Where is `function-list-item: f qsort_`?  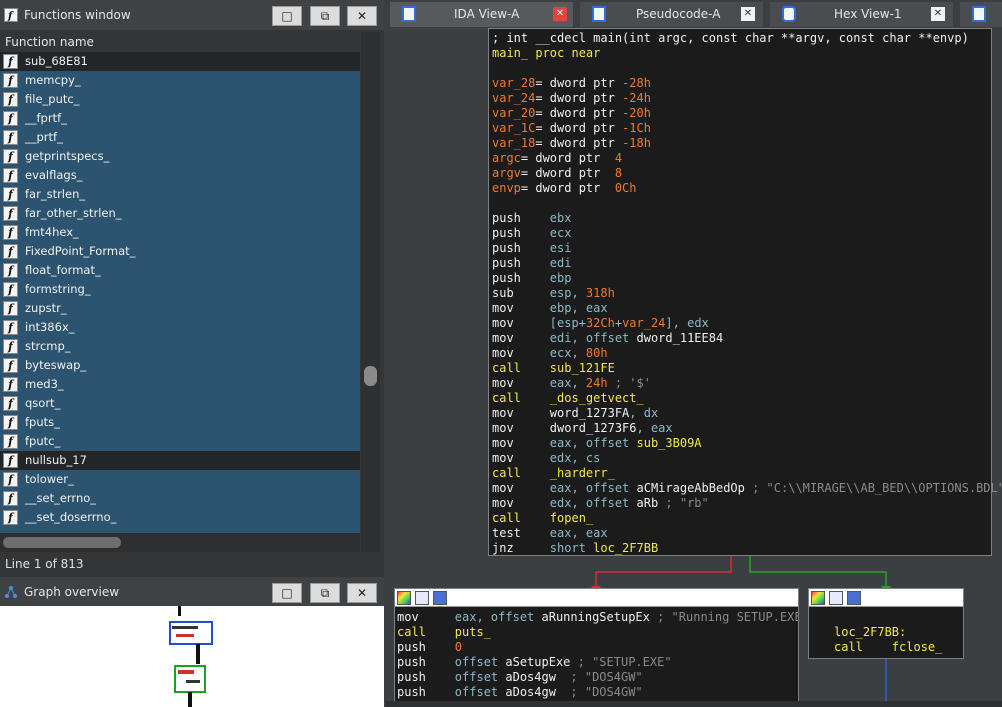 function-list-item: f qsort_ is located at coordinates (180, 403).